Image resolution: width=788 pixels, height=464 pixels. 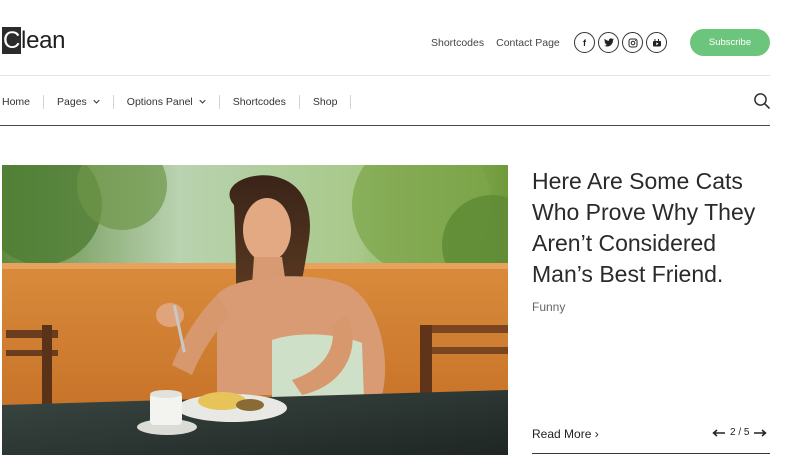 I want to click on top-link-contact-page: Contact Page, so click(x=528, y=43).